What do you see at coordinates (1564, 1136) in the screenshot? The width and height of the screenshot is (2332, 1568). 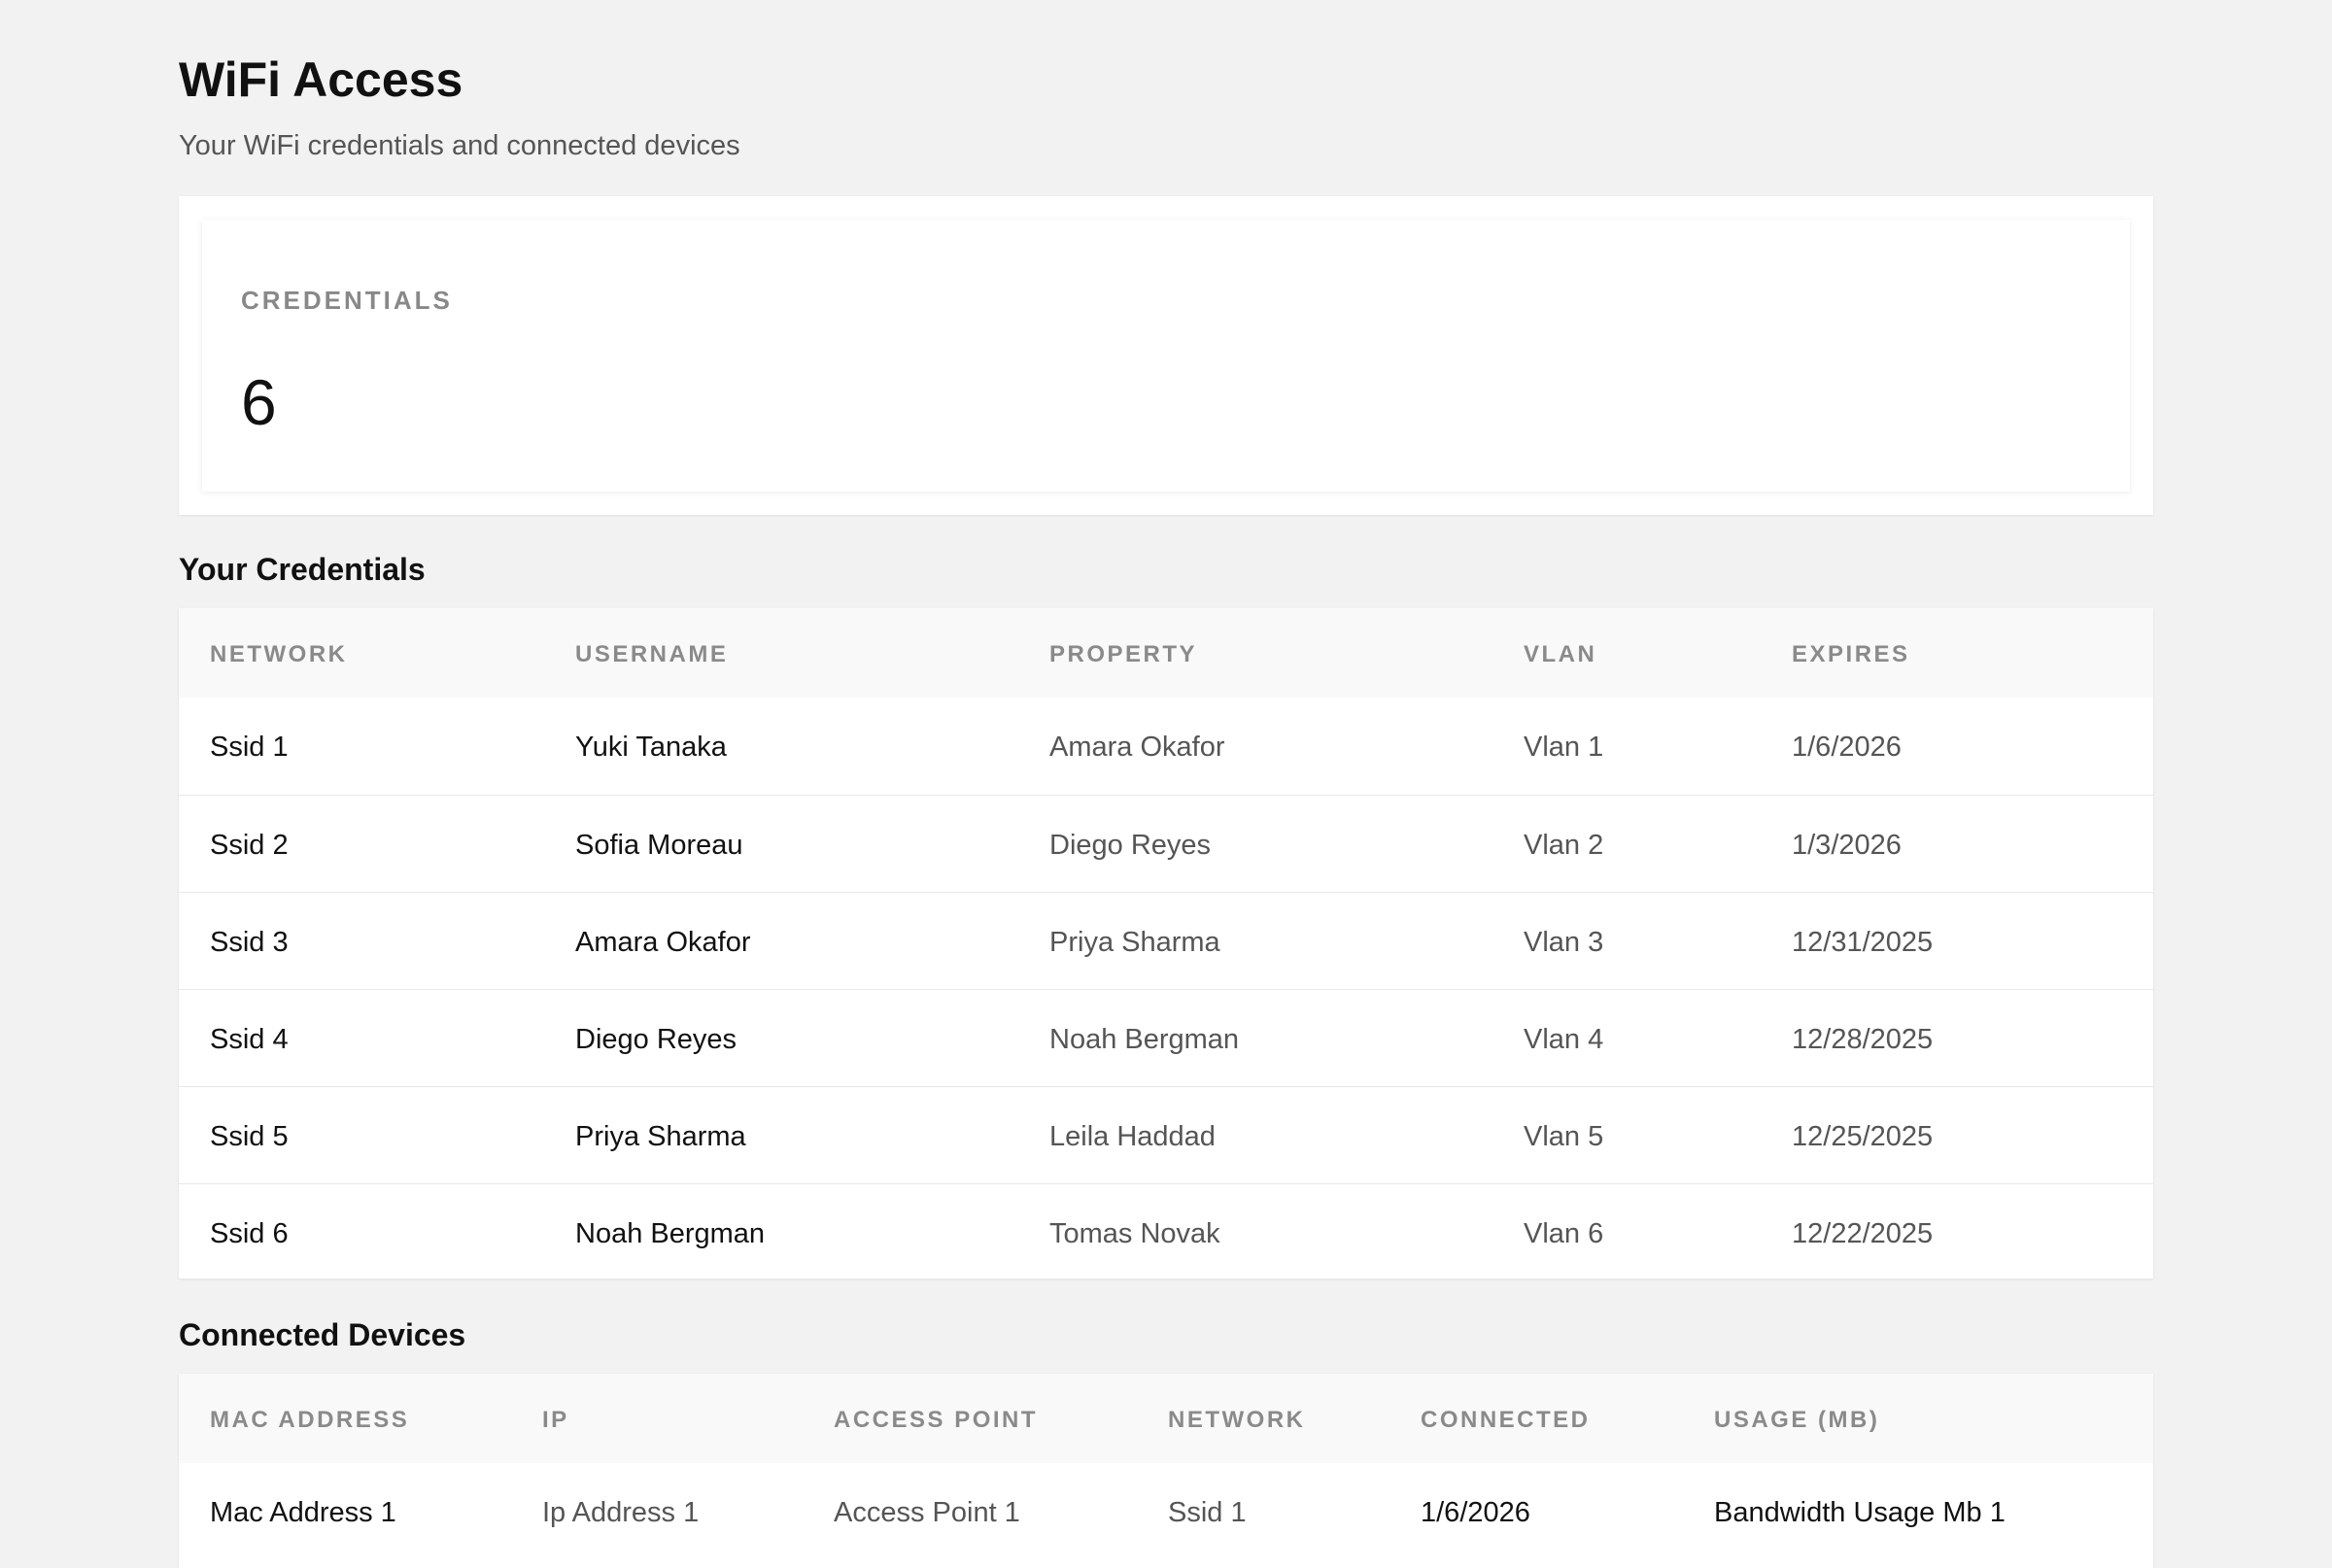 I see `cell-vlan: Vlan 5` at bounding box center [1564, 1136].